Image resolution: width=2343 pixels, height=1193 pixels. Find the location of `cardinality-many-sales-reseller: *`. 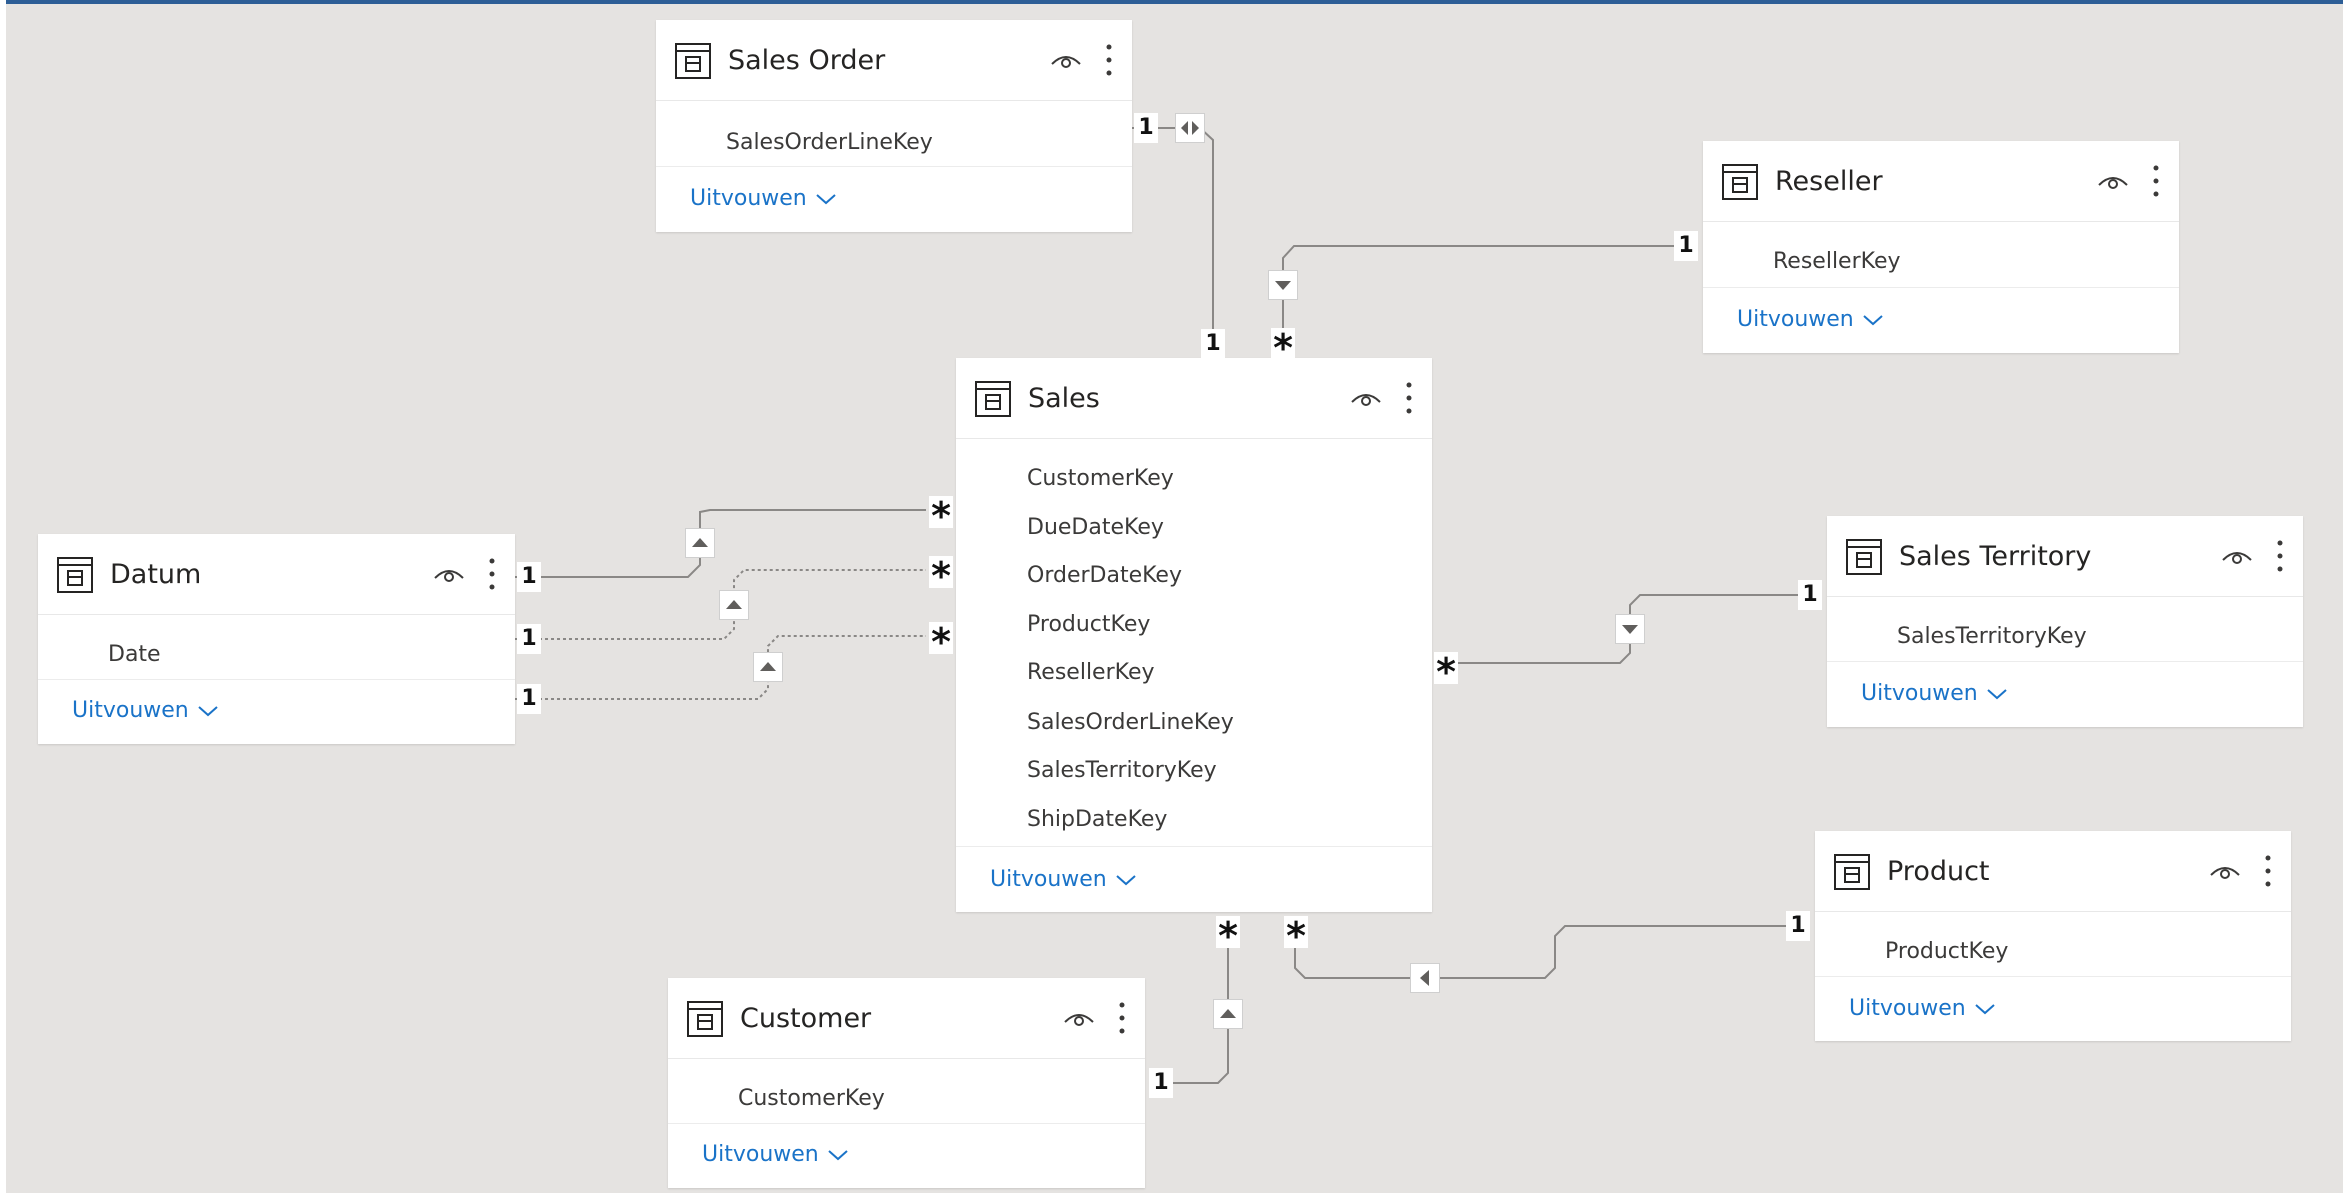

cardinality-many-sales-reseller: * is located at coordinates (1283, 344).